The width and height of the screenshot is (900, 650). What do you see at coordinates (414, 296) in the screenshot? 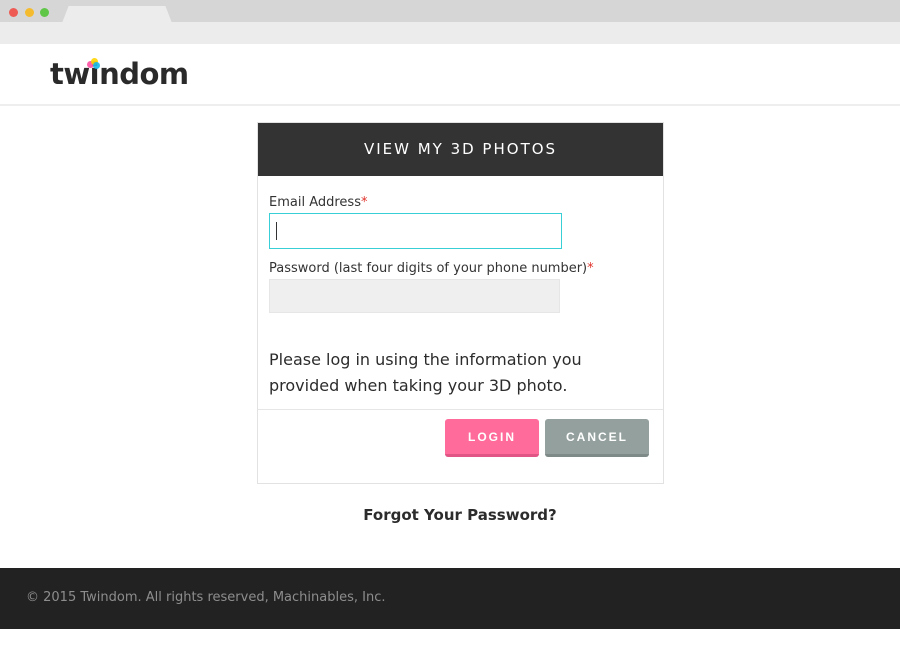
I see `password-field` at bounding box center [414, 296].